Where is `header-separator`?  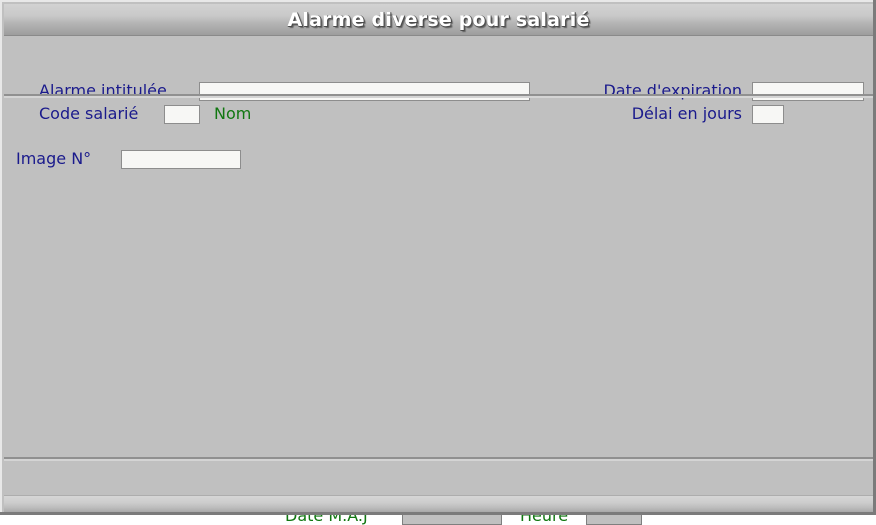 header-separator is located at coordinates (438, 96).